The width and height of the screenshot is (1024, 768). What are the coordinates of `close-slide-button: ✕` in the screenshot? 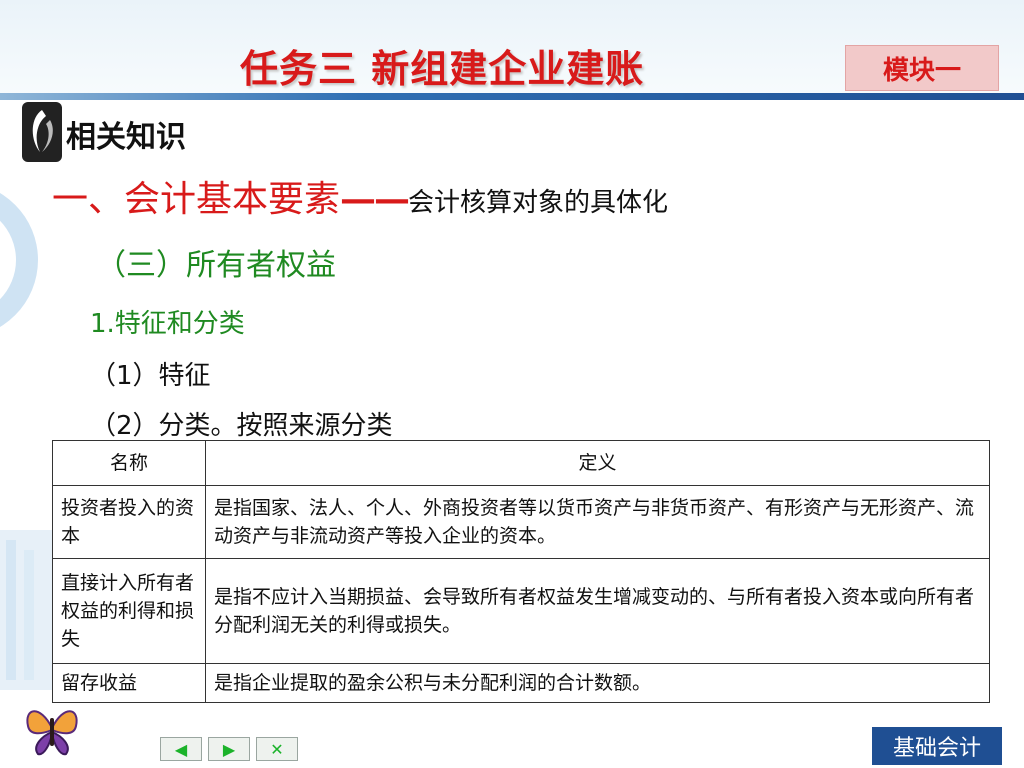 It's located at (277, 749).